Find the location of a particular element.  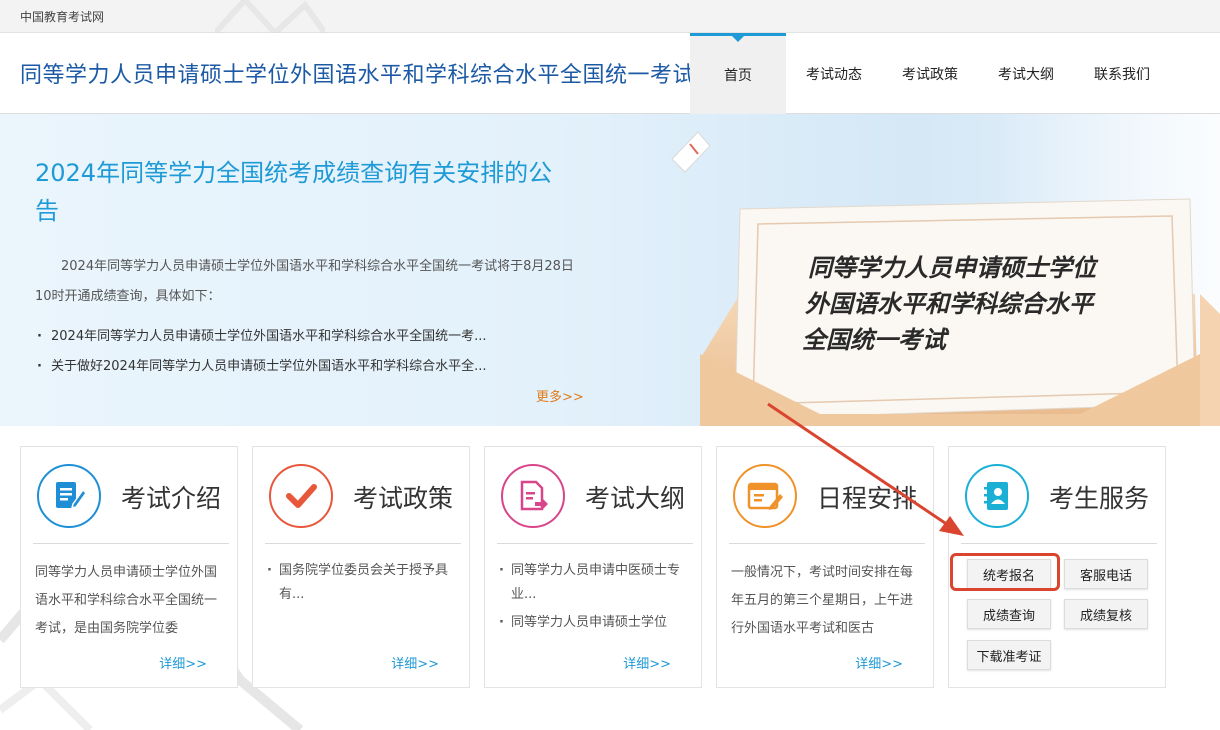

card-title: 考试政策 is located at coordinates (403, 497).